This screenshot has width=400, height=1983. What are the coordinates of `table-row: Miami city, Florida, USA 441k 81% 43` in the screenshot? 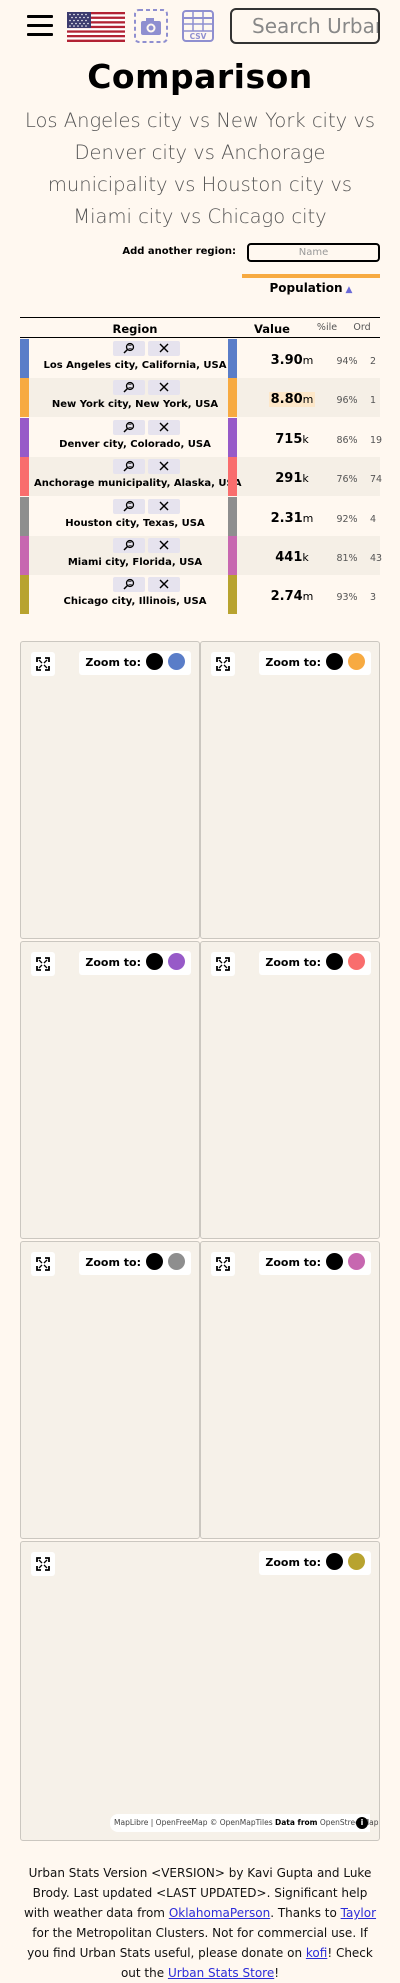 It's located at (201, 555).